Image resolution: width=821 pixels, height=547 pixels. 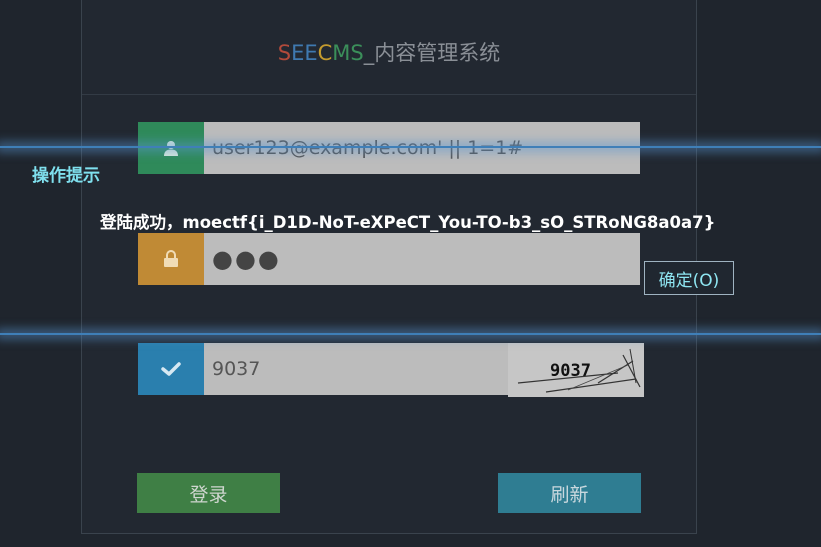 What do you see at coordinates (410, 334) in the screenshot?
I see `dialog-bottom-border` at bounding box center [410, 334].